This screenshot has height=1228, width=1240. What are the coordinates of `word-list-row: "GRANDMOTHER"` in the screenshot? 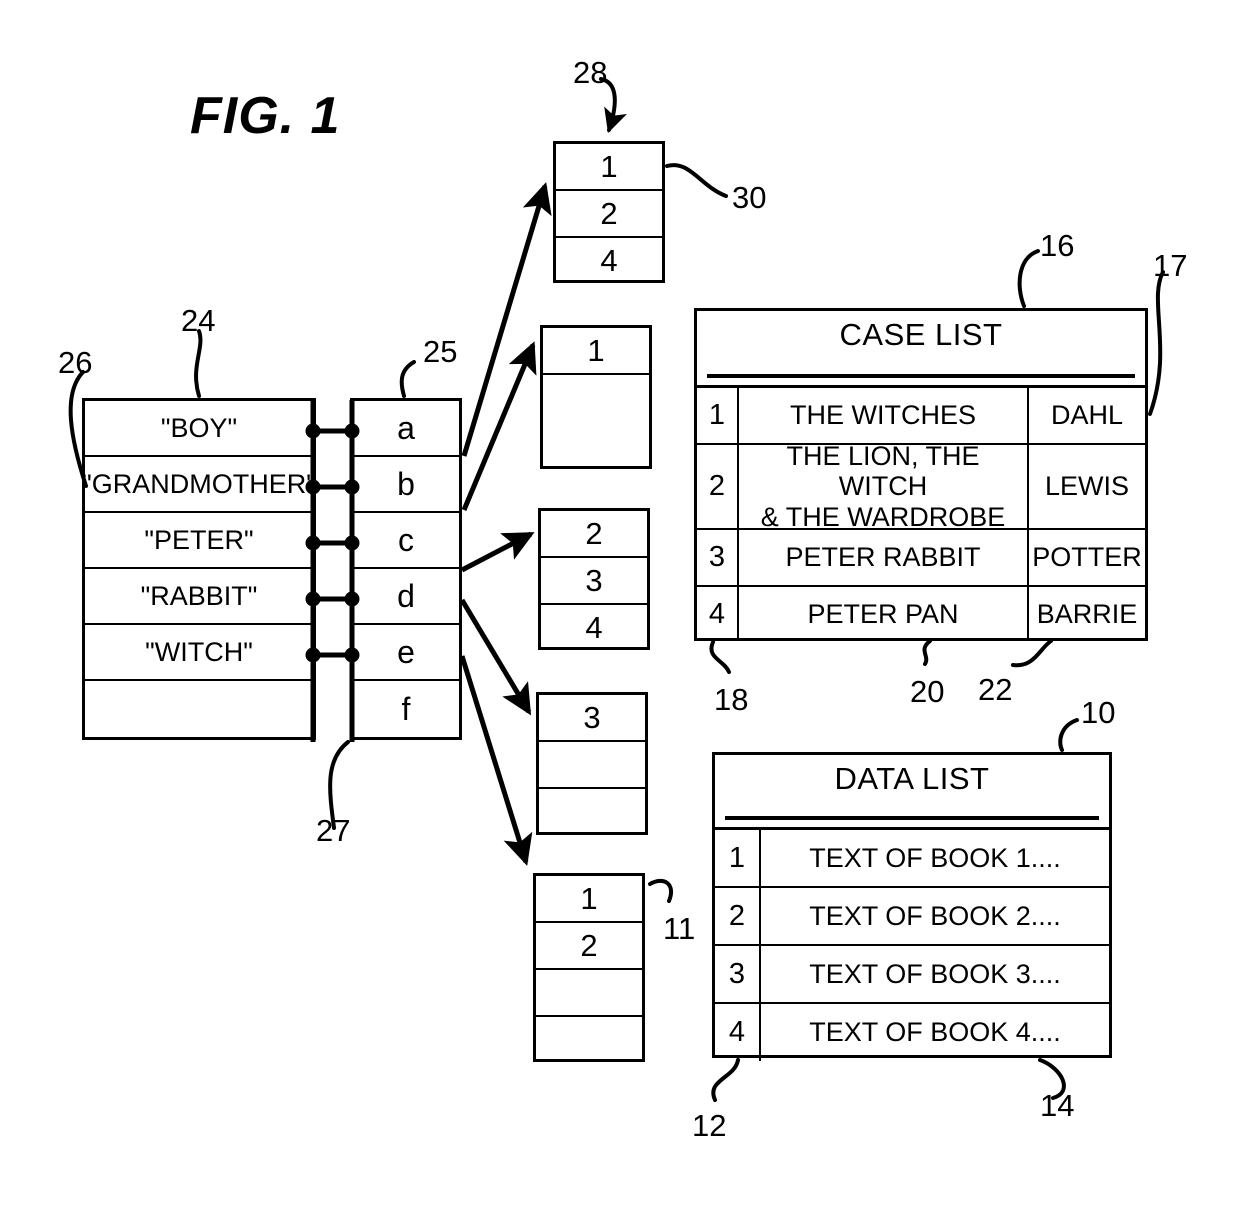 It's located at (199, 485).